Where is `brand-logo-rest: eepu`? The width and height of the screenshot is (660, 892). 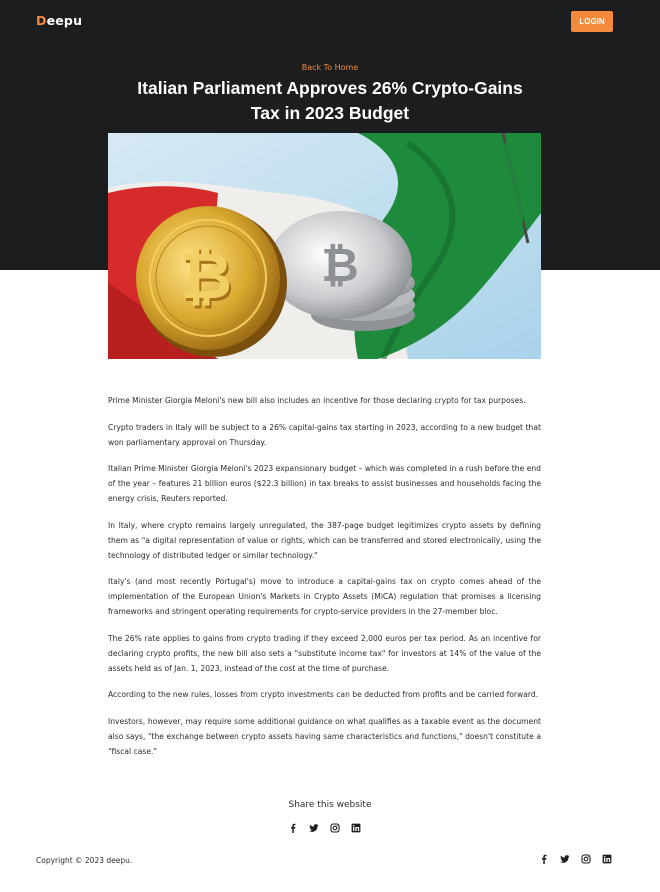
brand-logo-rest: eepu is located at coordinates (64, 20).